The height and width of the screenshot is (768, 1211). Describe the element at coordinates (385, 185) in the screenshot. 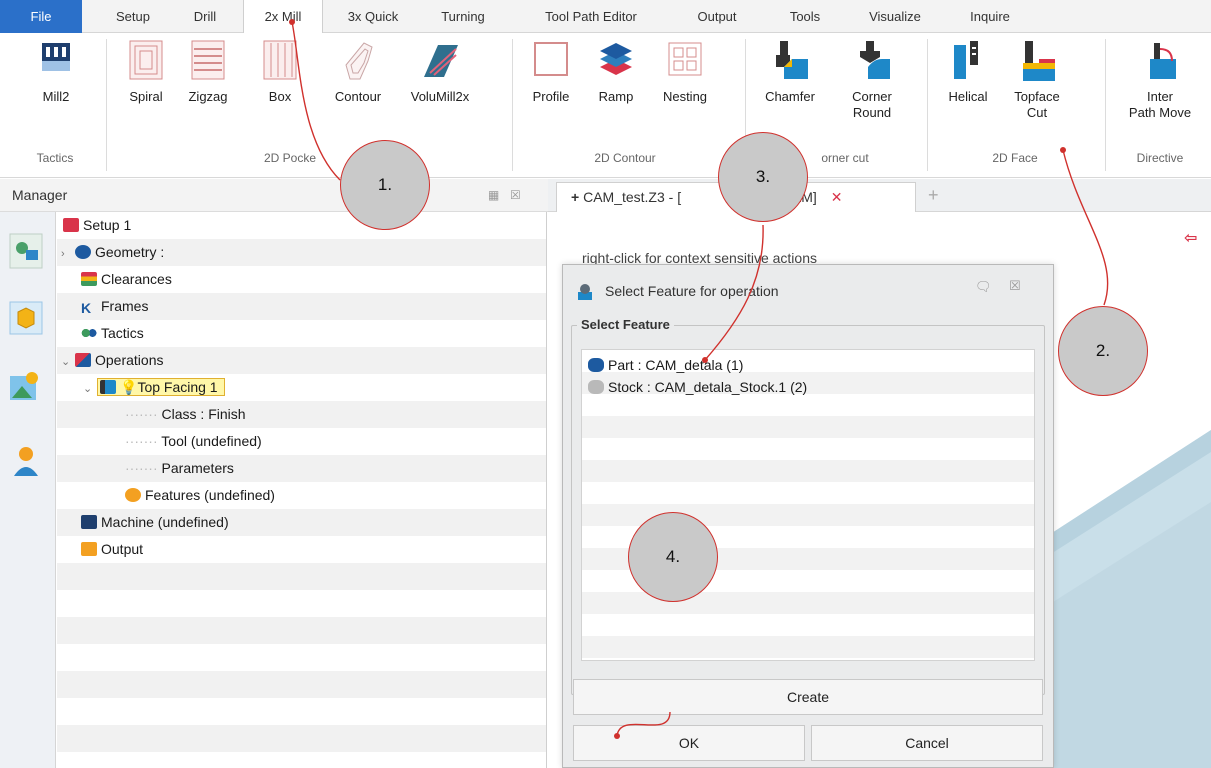

I see `callout-1: 1.` at that location.